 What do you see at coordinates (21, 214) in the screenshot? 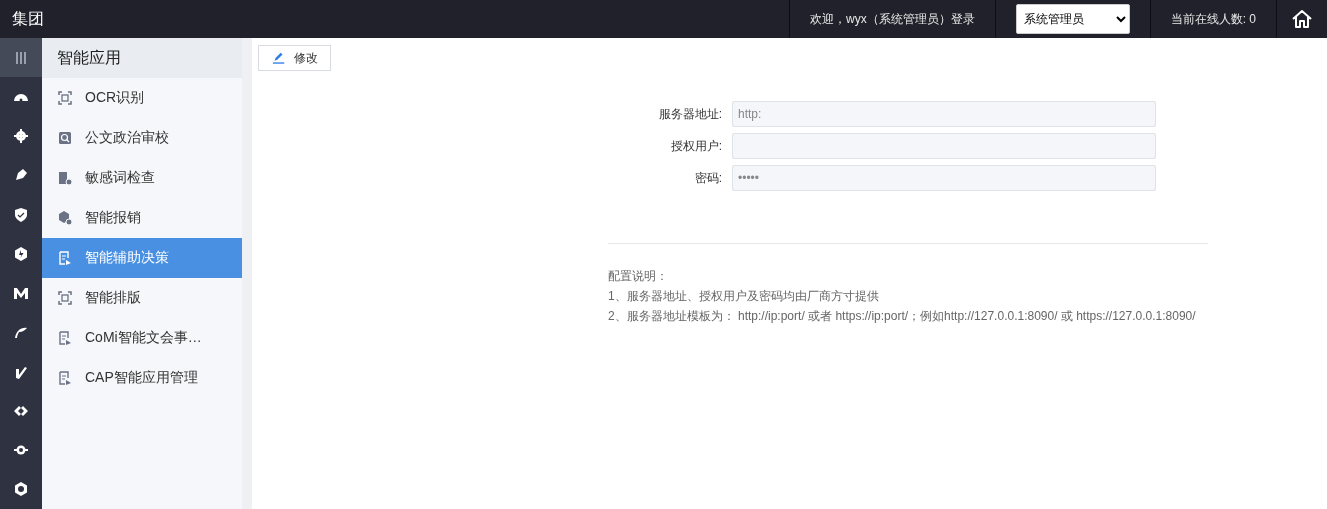
I see `shield-icon` at bounding box center [21, 214].